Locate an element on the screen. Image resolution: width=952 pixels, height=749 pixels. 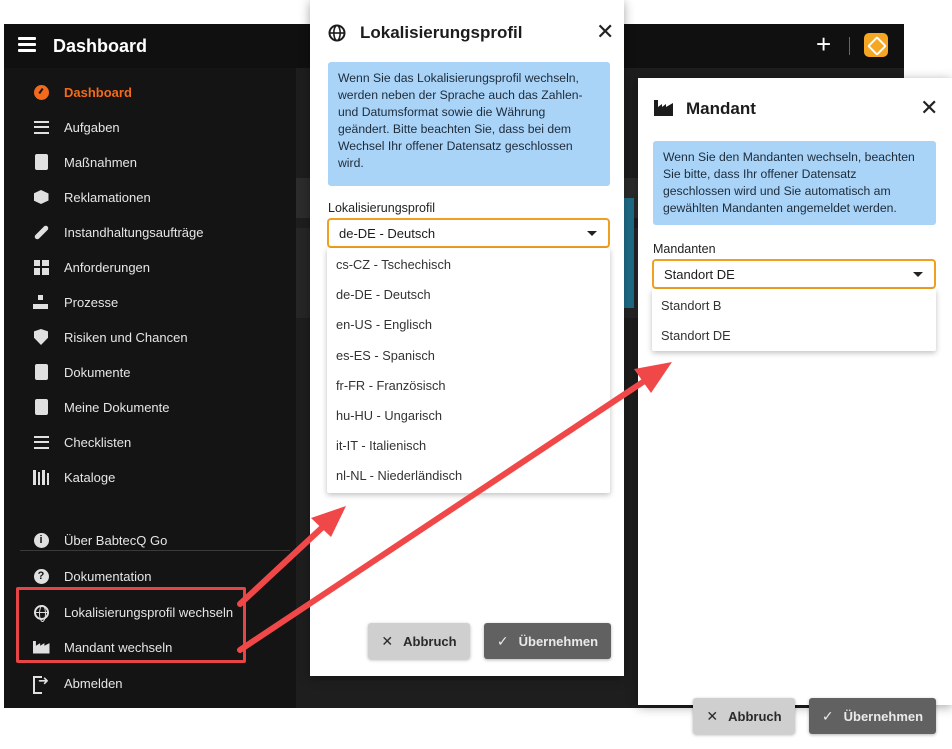
sidebar-item-label: Dokumentation is located at coordinates (108, 576).